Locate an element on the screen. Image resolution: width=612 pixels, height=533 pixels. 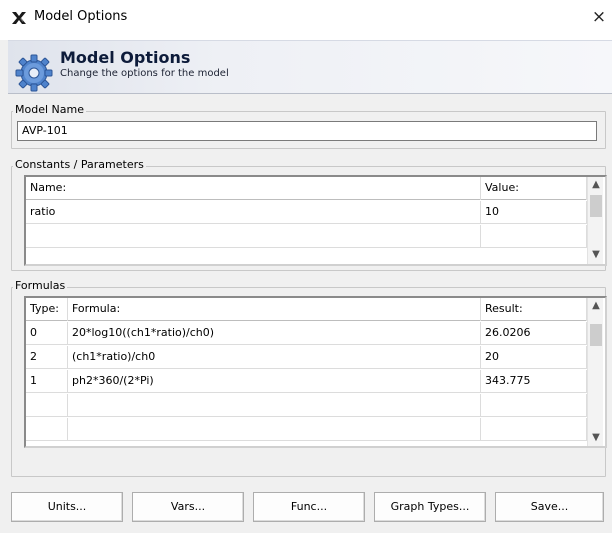
formula-cell: ph2*360/(2*Pi) is located at coordinates (274, 381).